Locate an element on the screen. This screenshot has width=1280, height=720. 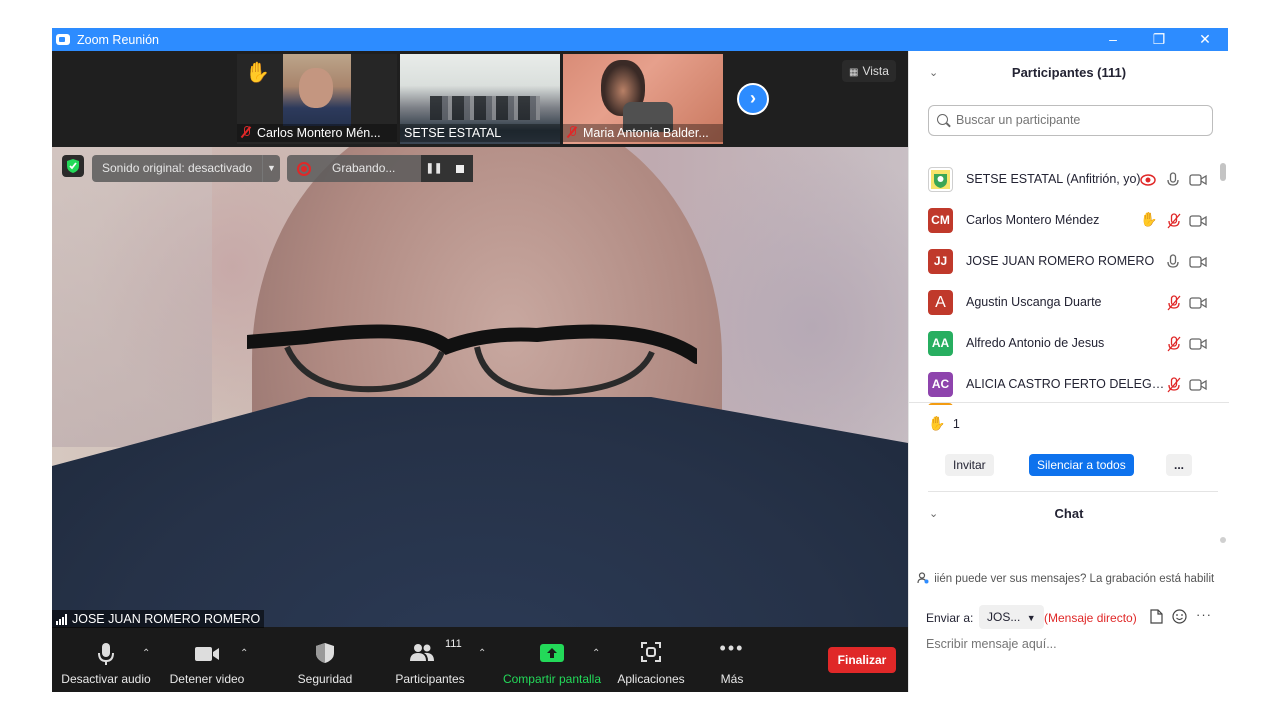
chat-scrollbar is located at coordinates (1223, 540).